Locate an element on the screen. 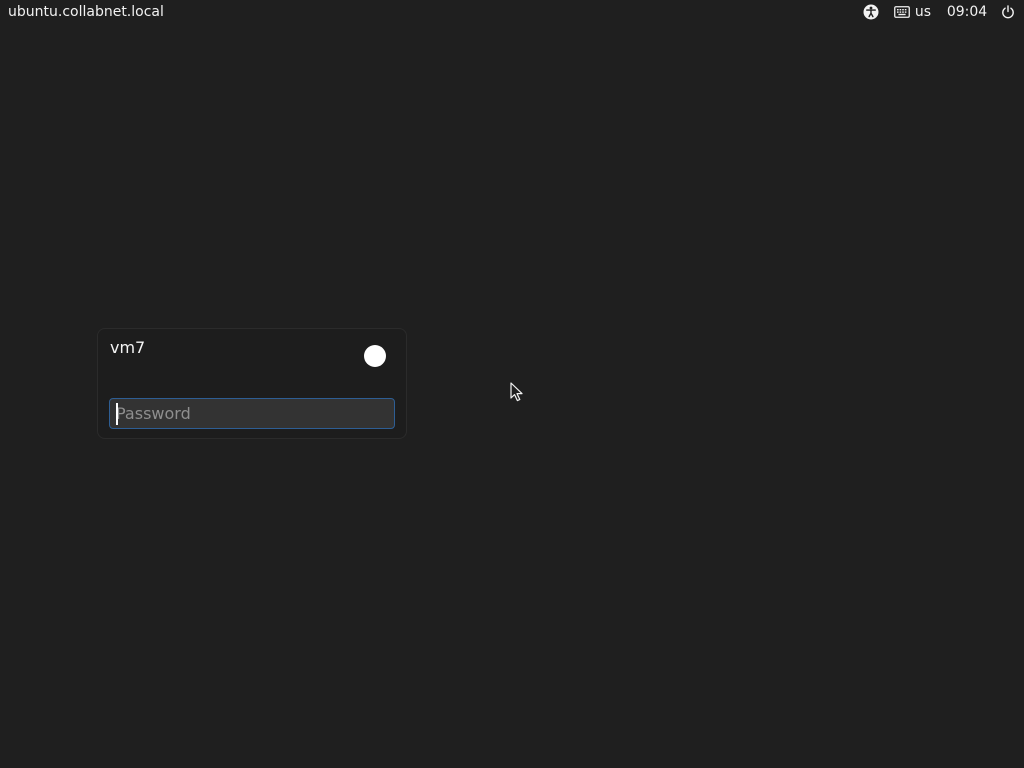  power-menu-button is located at coordinates (1008, 12).